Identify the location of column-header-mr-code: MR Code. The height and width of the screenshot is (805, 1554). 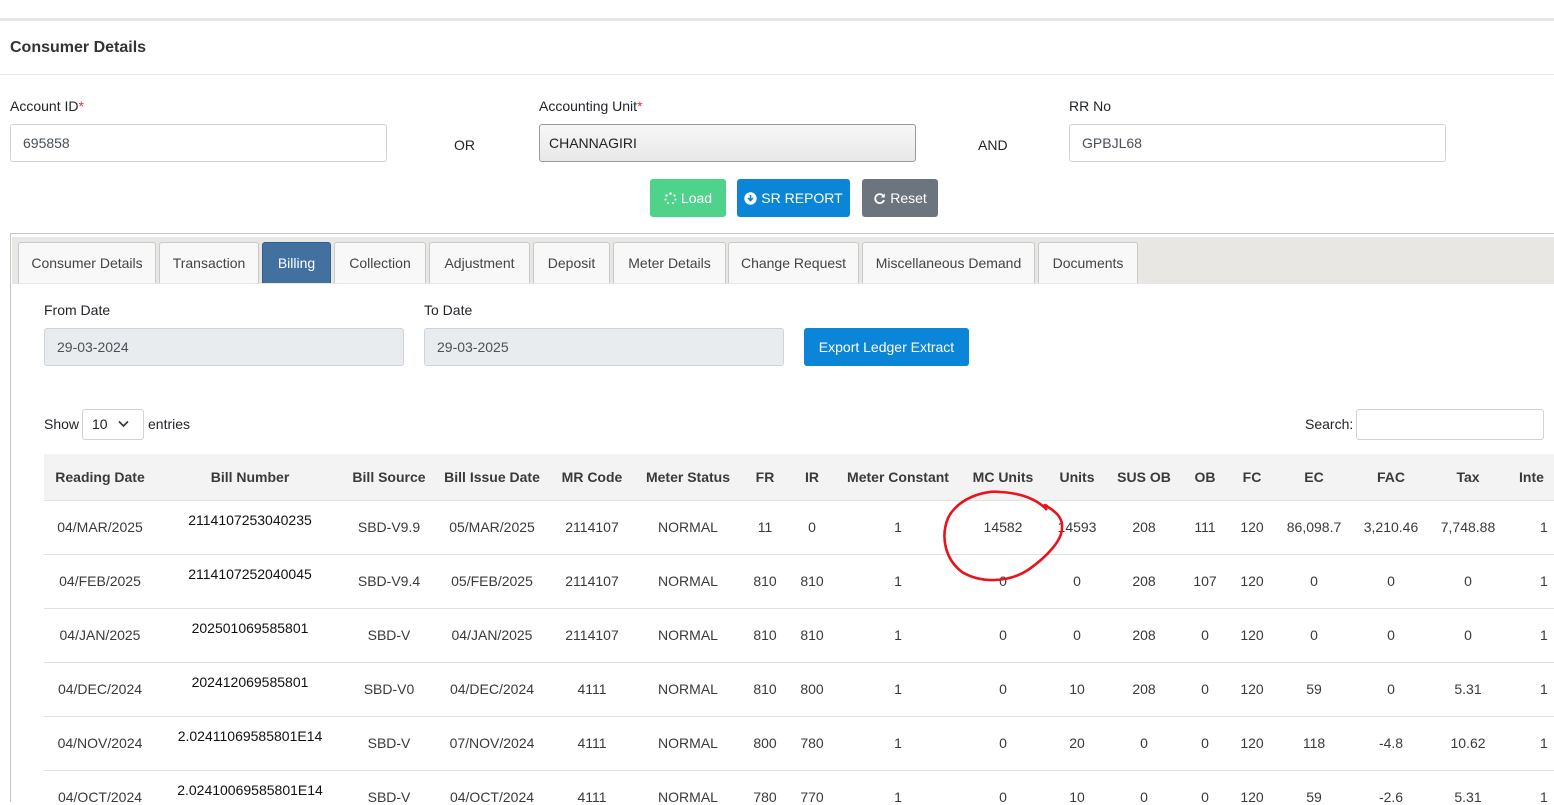
(592, 477).